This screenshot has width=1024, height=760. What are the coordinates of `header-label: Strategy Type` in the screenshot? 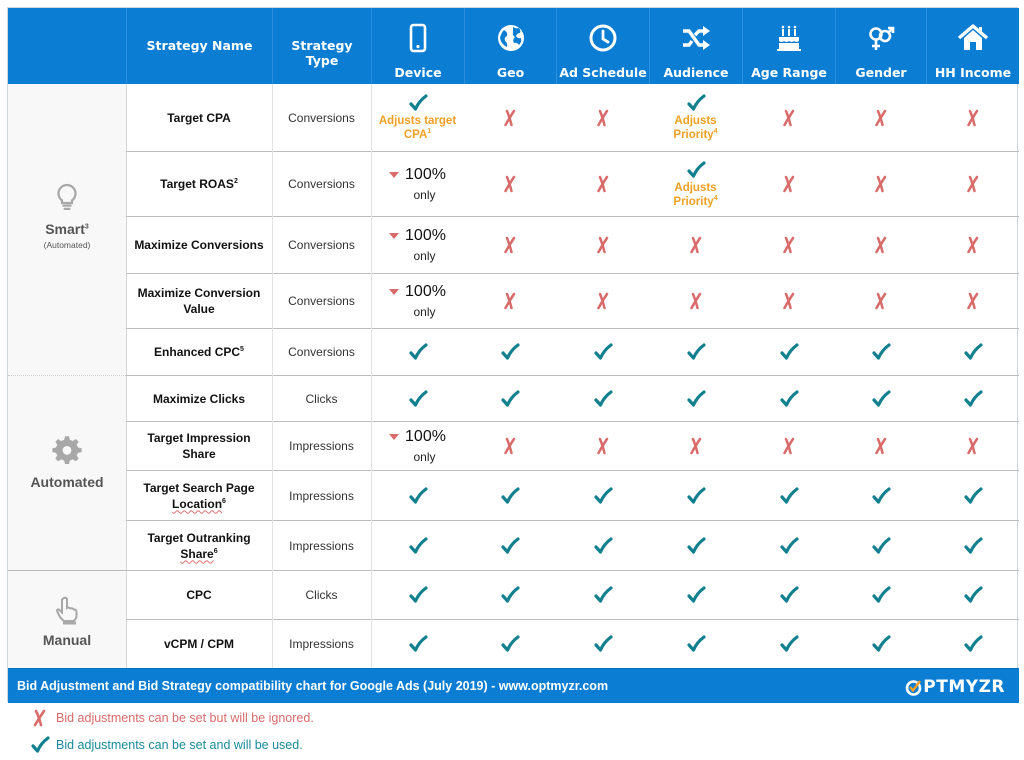 It's located at (322, 53).